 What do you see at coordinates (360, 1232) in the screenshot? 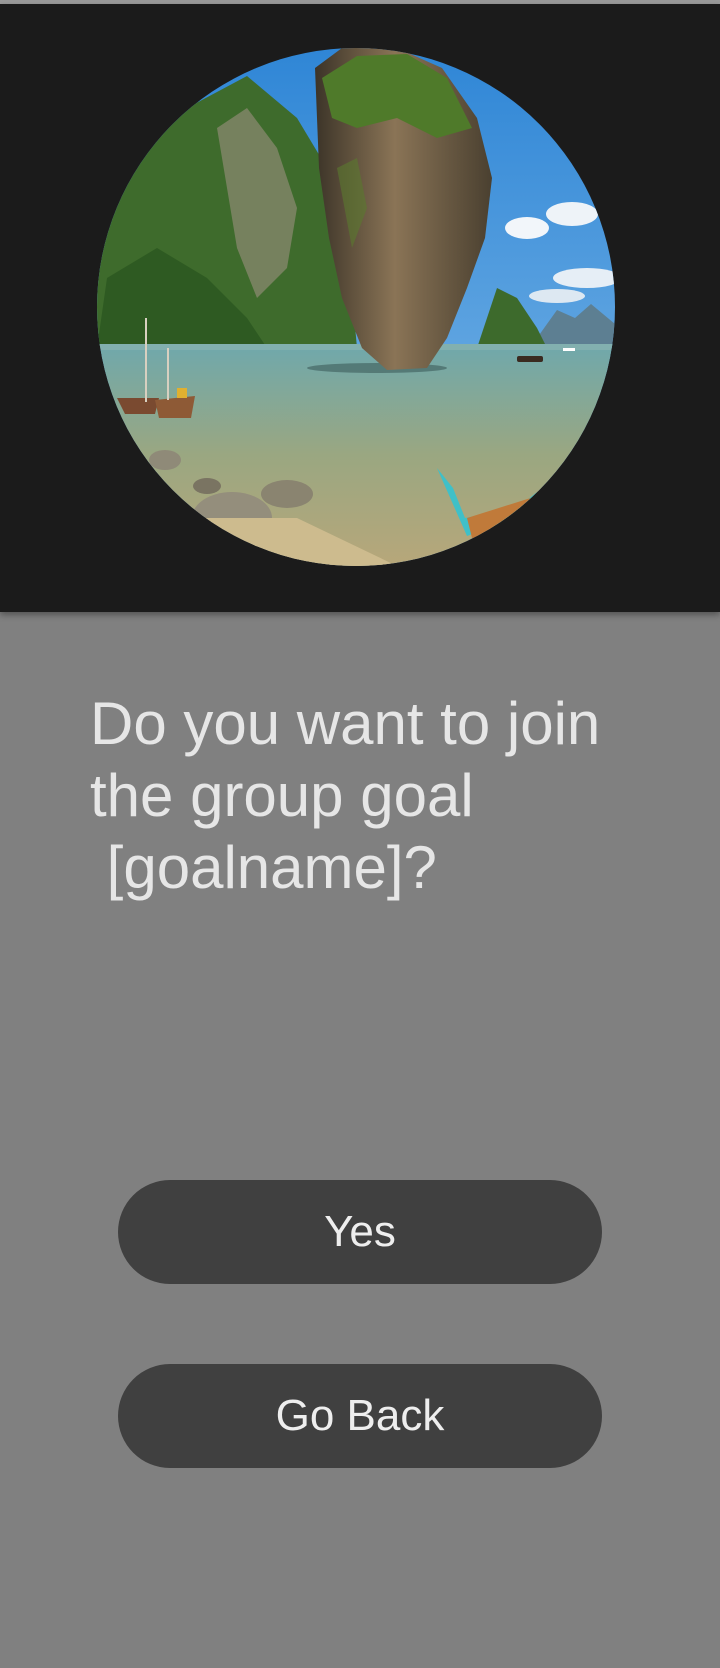
I see `yes-button: Yes` at bounding box center [360, 1232].